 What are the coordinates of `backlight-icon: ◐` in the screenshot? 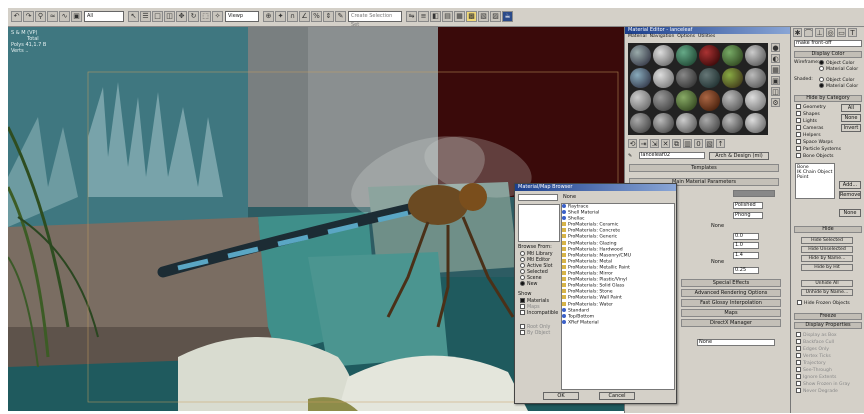 It's located at (775, 58).